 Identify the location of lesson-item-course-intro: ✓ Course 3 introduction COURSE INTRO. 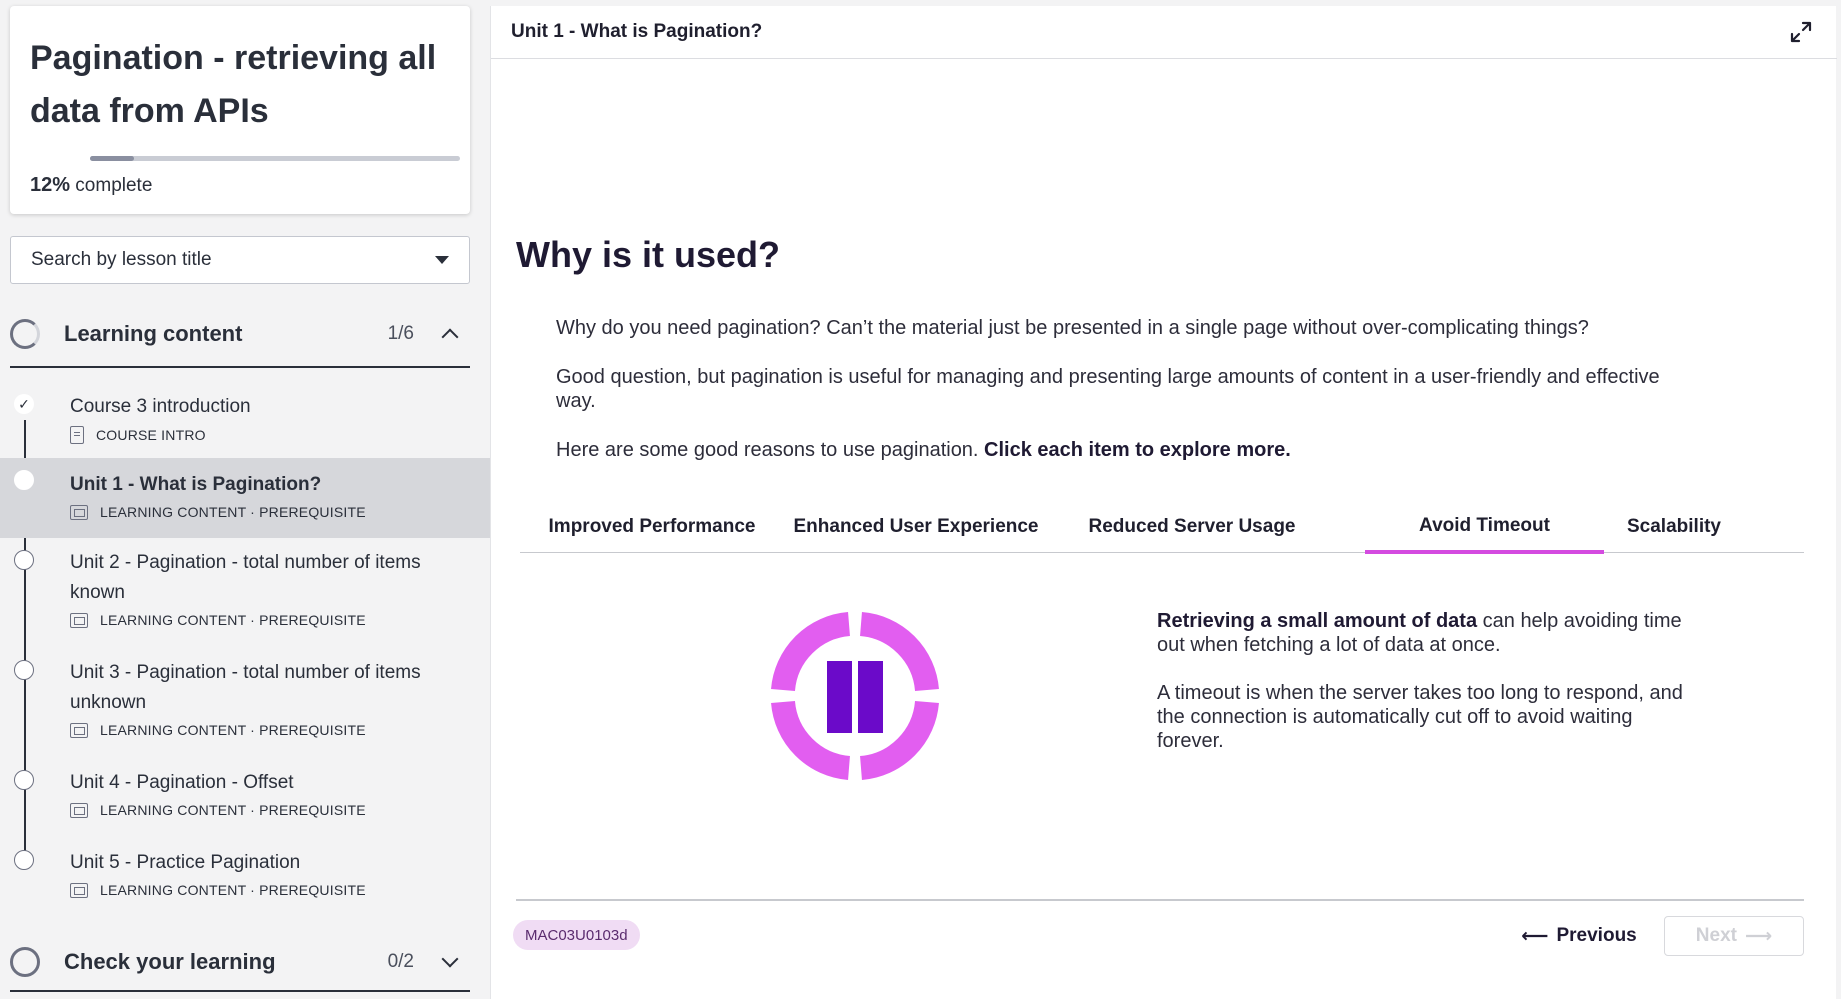
(245, 420).